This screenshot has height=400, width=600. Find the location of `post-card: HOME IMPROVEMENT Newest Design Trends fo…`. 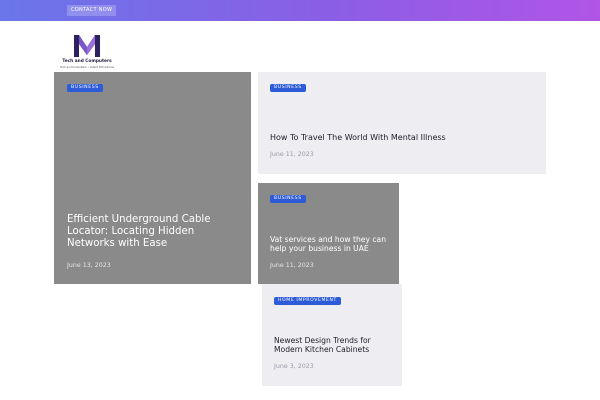

post-card: HOME IMPROVEMENT Newest Design Trends fo… is located at coordinates (332, 335).